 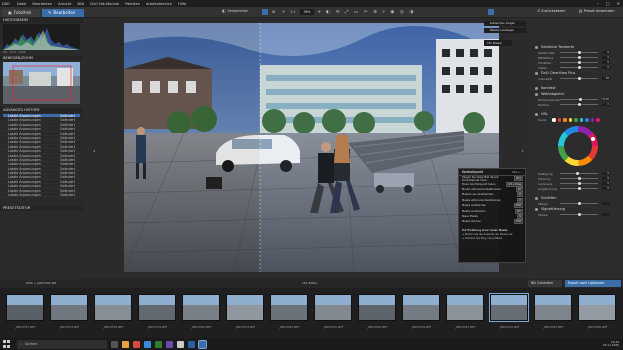 I want to click on task-view-icon, so click(x=114, y=344).